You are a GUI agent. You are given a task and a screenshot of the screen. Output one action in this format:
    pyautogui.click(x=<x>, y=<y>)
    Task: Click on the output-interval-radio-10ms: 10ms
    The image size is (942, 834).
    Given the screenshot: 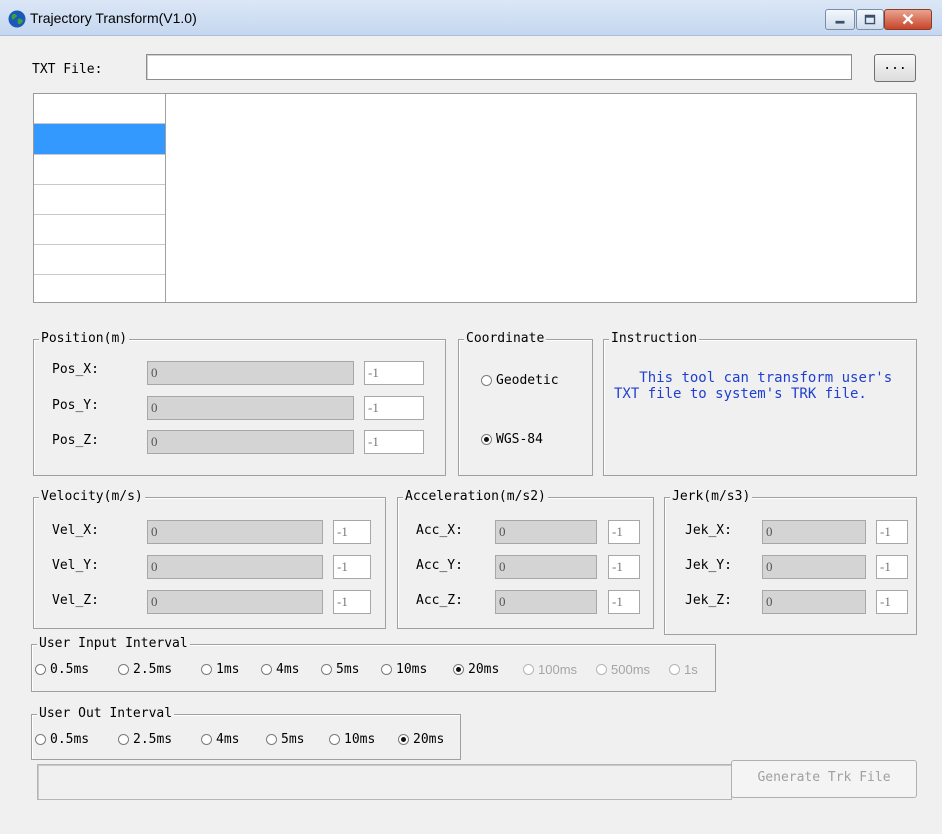 What is the action you would take?
    pyautogui.click(x=352, y=739)
    